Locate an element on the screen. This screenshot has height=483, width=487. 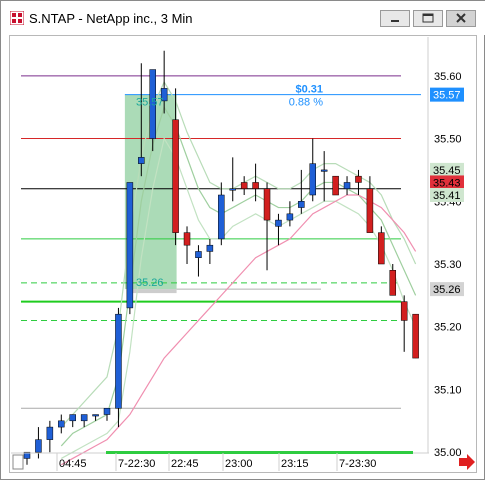
y-tick-label: 35.00 is located at coordinates (448, 453).